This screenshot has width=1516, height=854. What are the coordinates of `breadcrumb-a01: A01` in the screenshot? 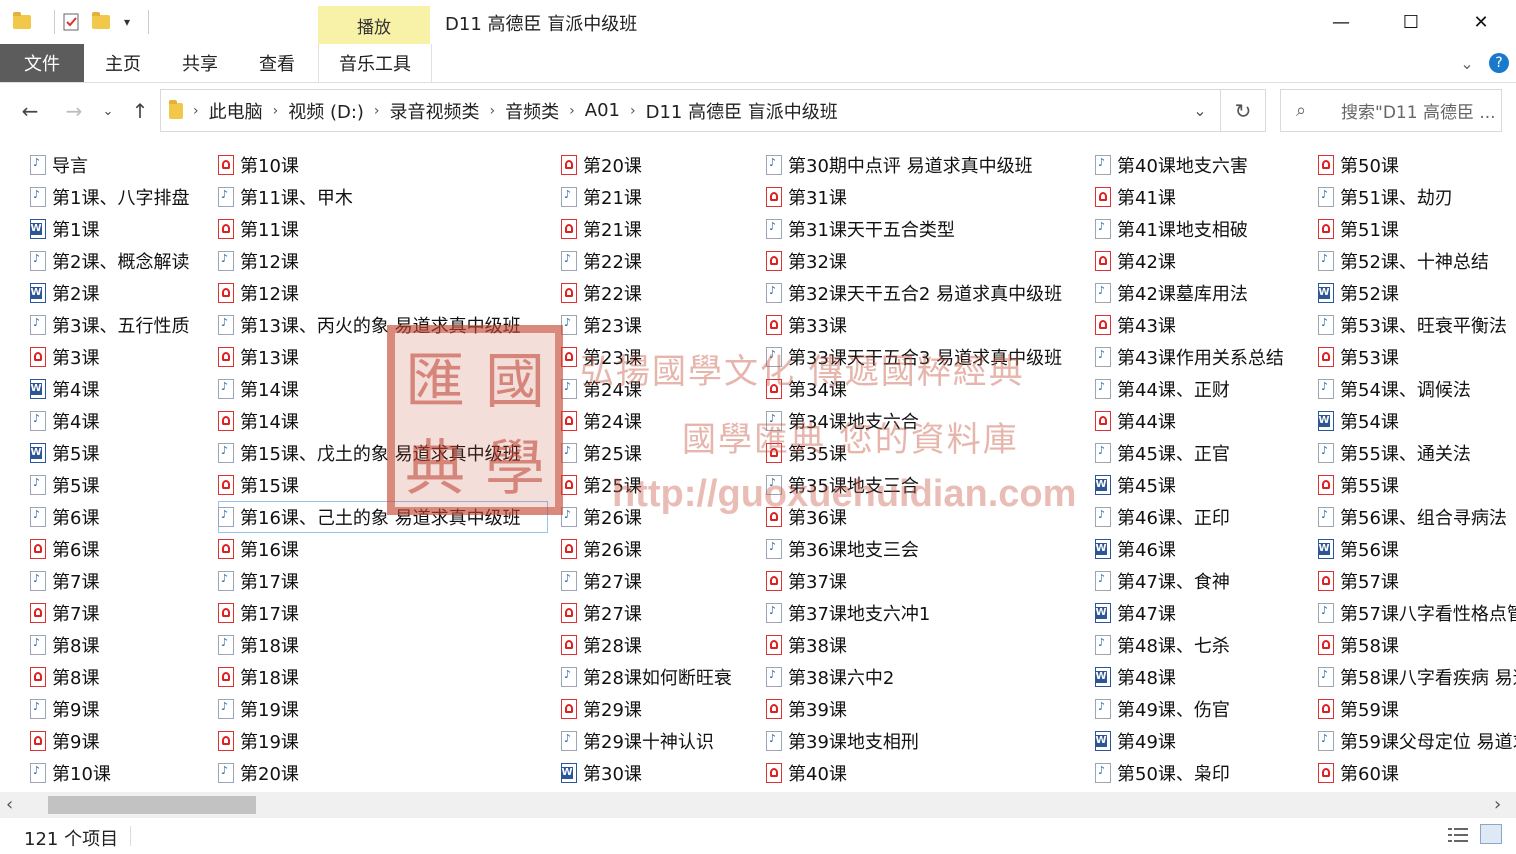 It's located at (602, 110).